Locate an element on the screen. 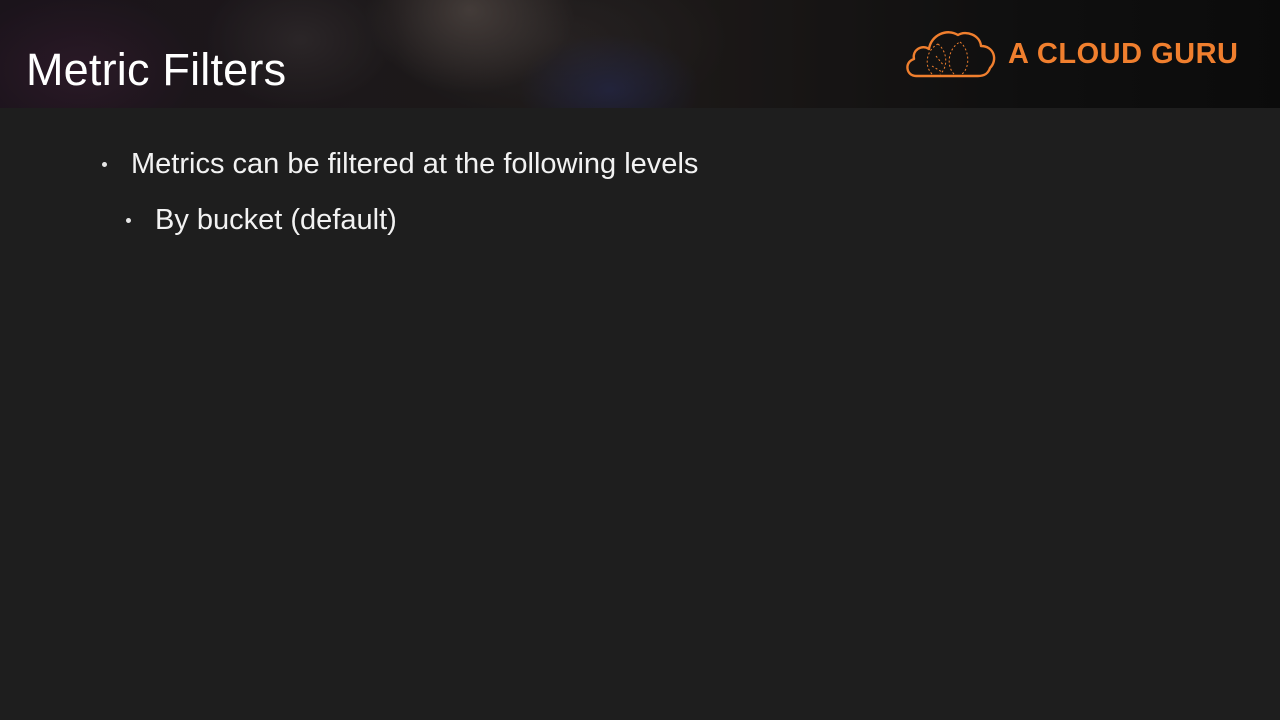 This screenshot has width=1280, height=720. sub-bullet-item: By bucket (default) is located at coordinates (261, 220).